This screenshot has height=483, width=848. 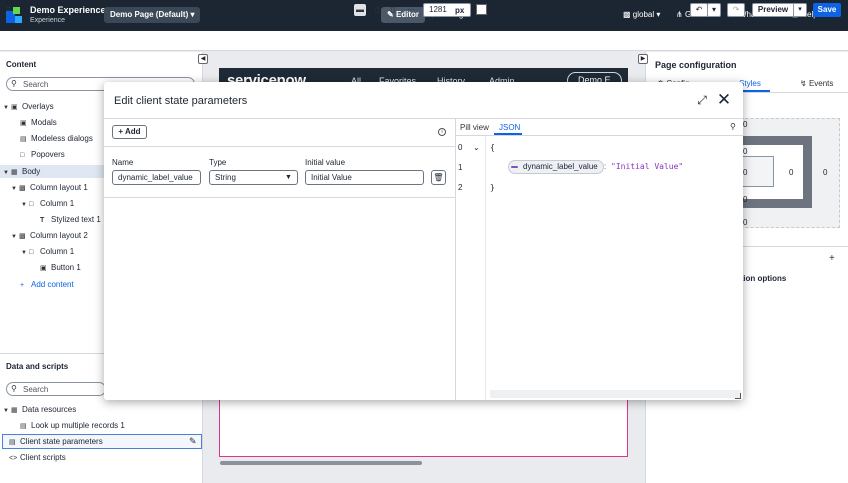 What do you see at coordinates (492, 9) in the screenshot?
I see `fit-label: Fit` at bounding box center [492, 9].